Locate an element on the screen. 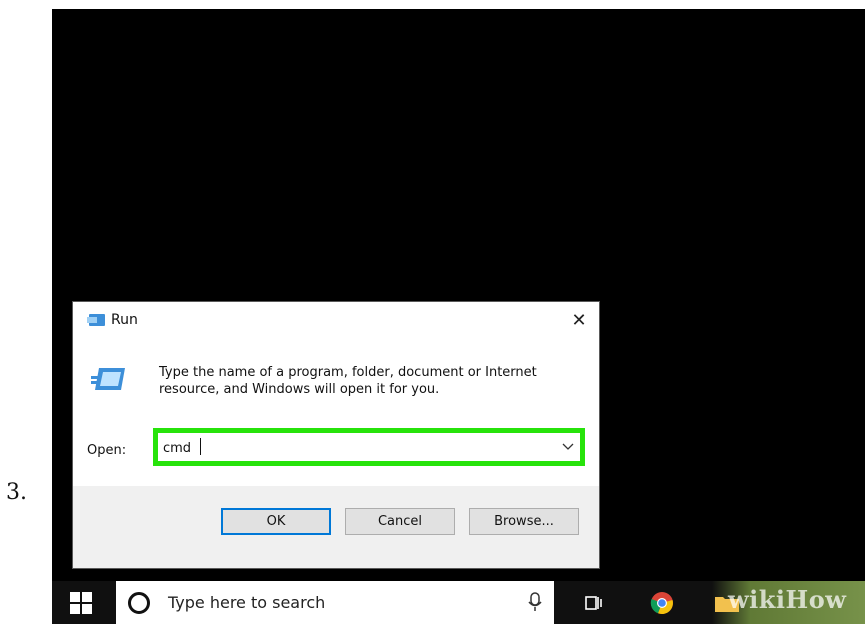 The width and height of the screenshot is (865, 624). run-program-icon is located at coordinates (108, 379).